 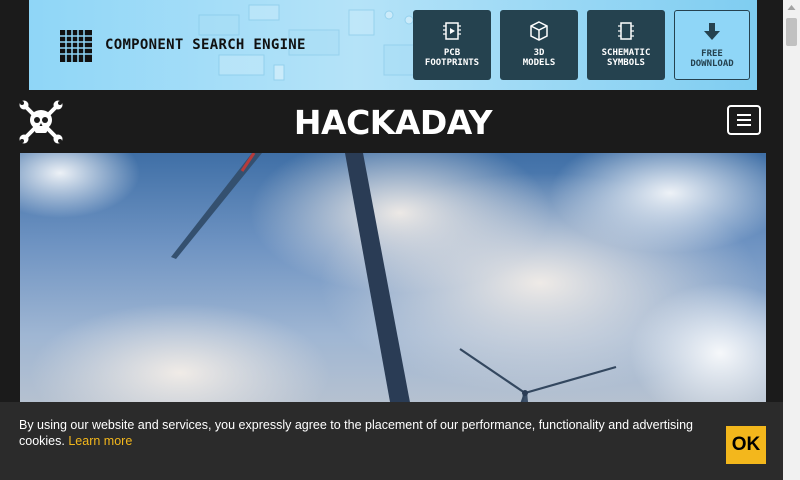 I want to click on ad-title: COMPONENT SEARCH ENGINE, so click(x=205, y=45).